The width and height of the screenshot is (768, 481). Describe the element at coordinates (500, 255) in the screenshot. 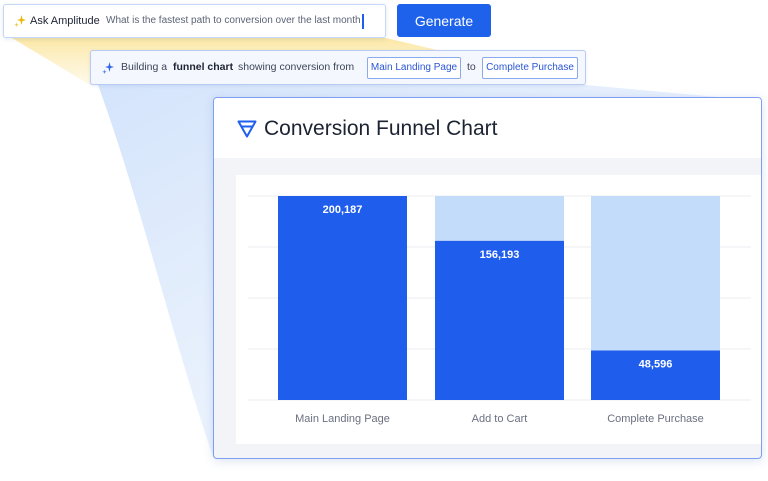

I see `bar-value-label: 156,193` at that location.